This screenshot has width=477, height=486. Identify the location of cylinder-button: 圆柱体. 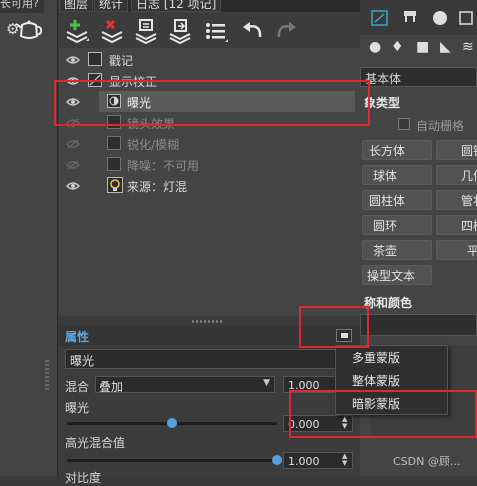
(397, 200).